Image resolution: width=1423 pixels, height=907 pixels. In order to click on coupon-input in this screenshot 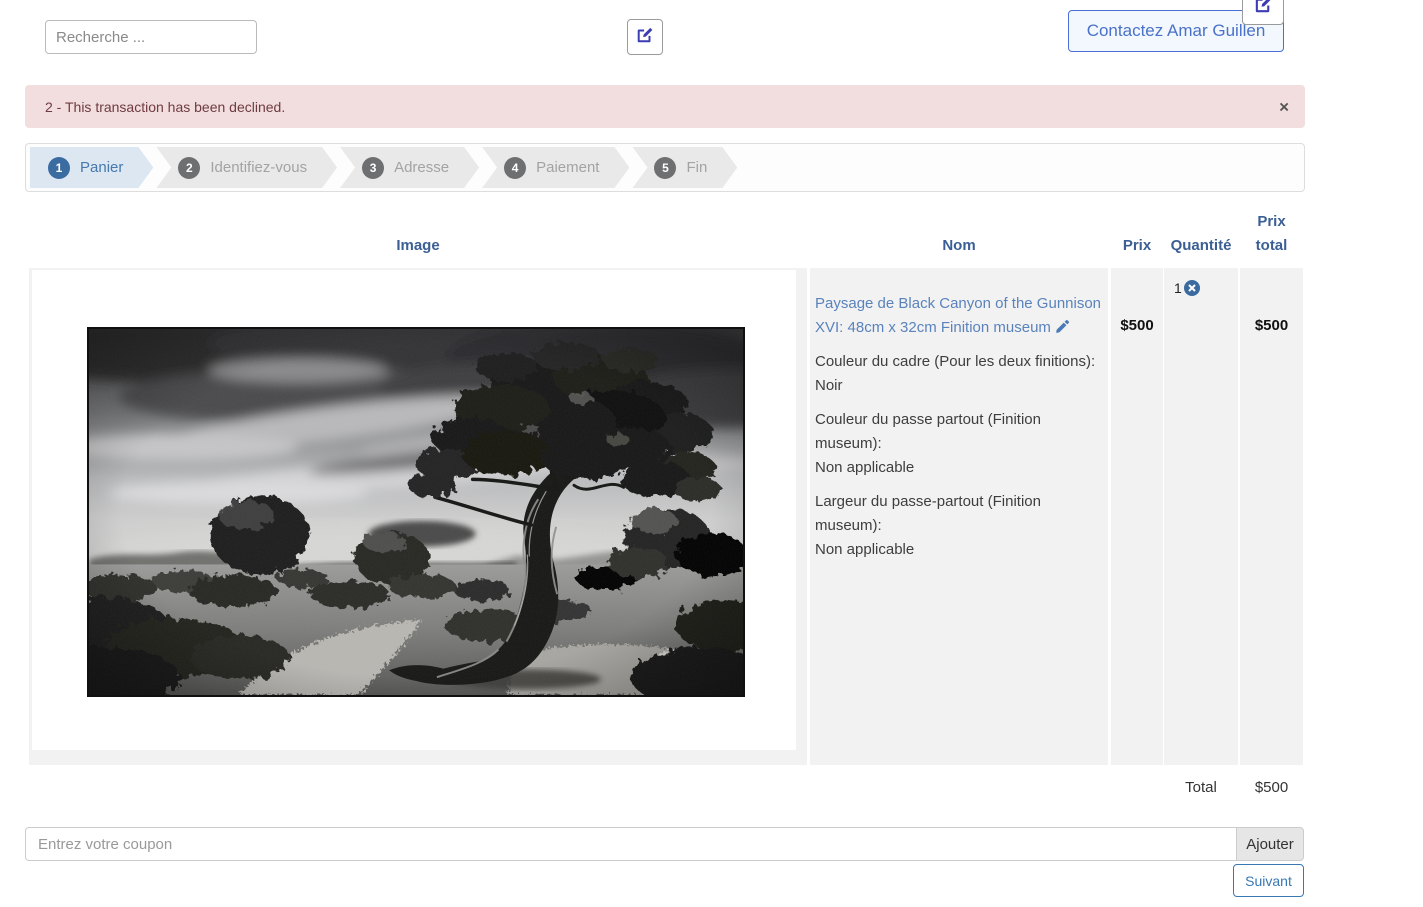, I will do `click(631, 844)`.